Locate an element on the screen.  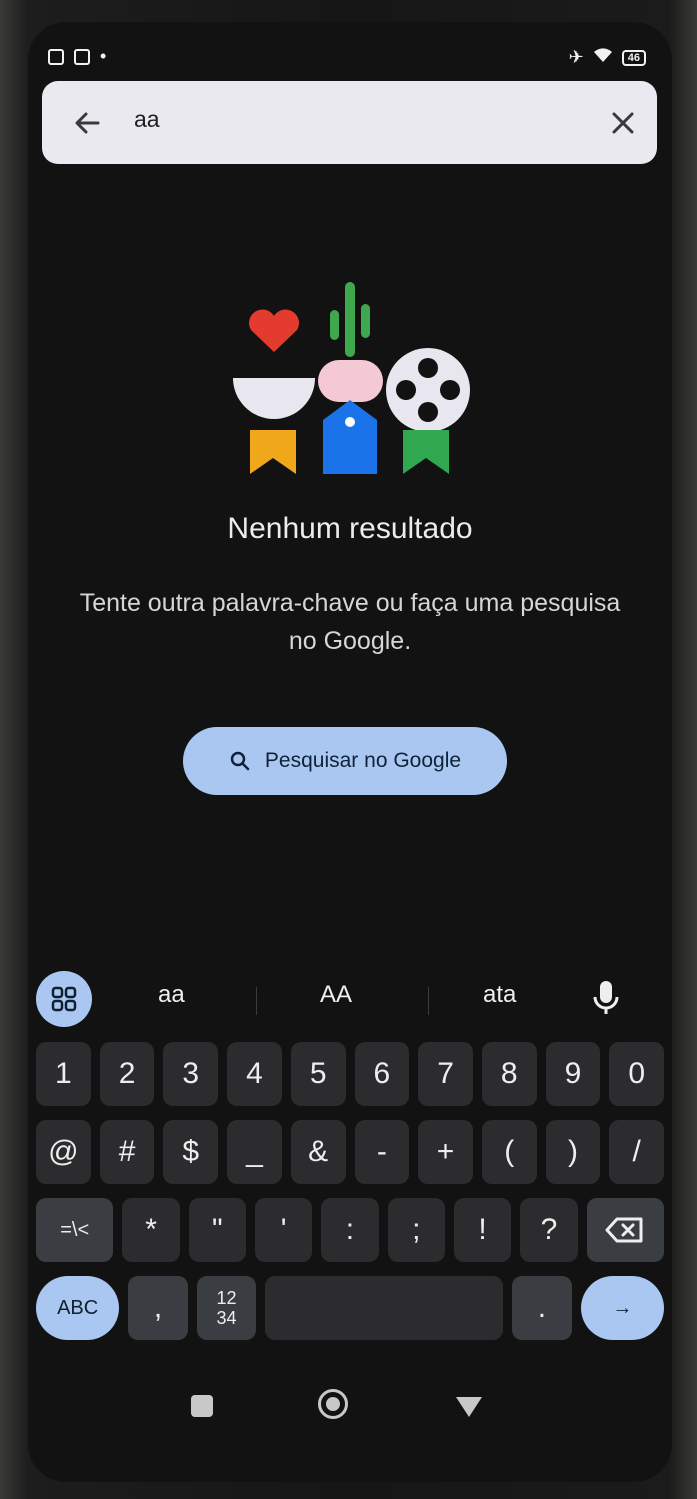
back-button is located at coordinates (469, 1407).